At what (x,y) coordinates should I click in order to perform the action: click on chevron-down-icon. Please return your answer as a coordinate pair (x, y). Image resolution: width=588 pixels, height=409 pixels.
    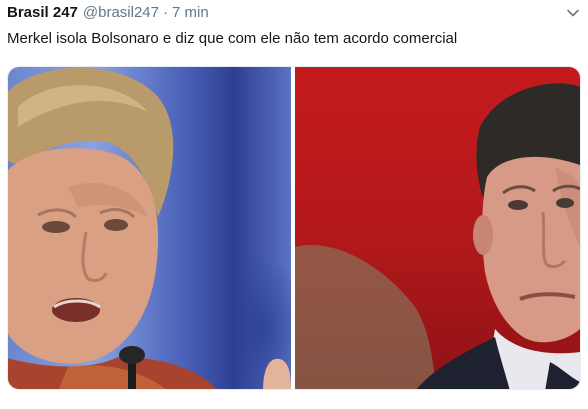
    Looking at the image, I should click on (573, 13).